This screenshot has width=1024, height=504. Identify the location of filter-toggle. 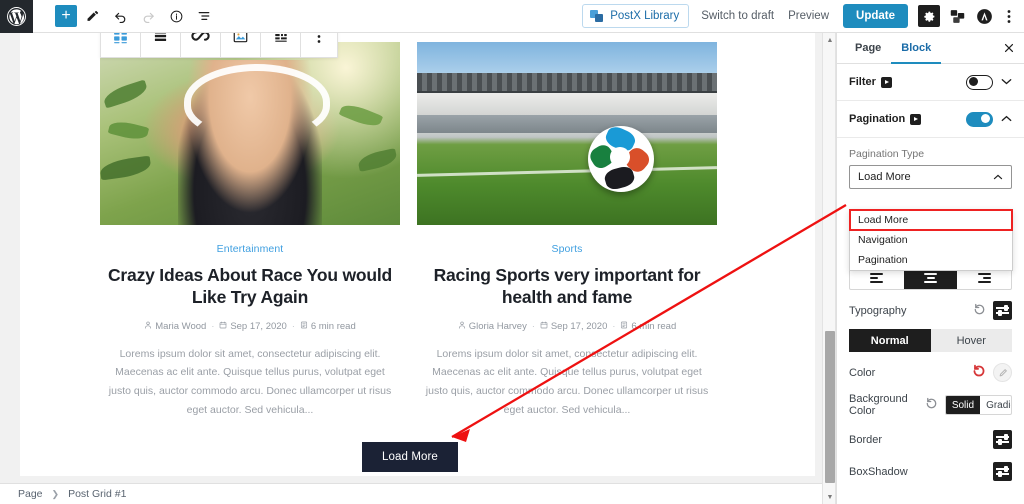
(979, 82).